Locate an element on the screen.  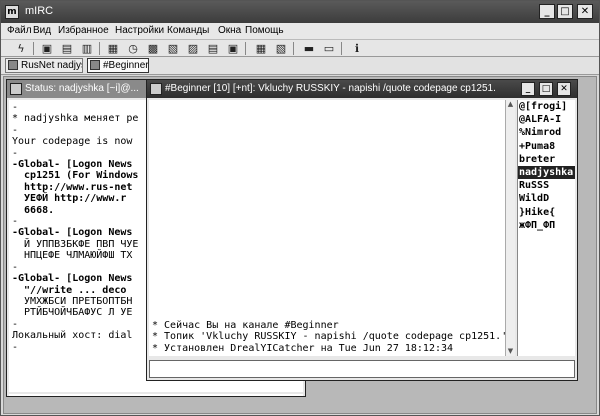
channel-message: * Сейчас Вы на канале #Beginner is located at coordinates (245, 325).